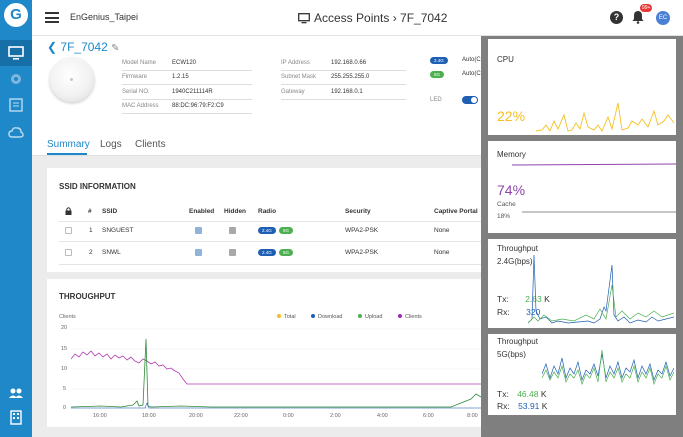 The width and height of the screenshot is (683, 437). I want to click on led-toggle, so click(470, 100).